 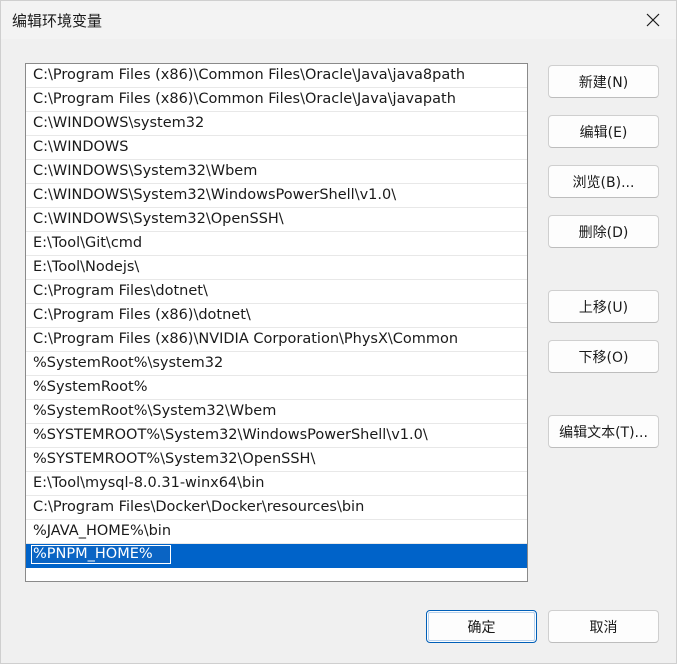 What do you see at coordinates (276, 124) in the screenshot?
I see `path-list-item: C:\WINDOWS\system32` at bounding box center [276, 124].